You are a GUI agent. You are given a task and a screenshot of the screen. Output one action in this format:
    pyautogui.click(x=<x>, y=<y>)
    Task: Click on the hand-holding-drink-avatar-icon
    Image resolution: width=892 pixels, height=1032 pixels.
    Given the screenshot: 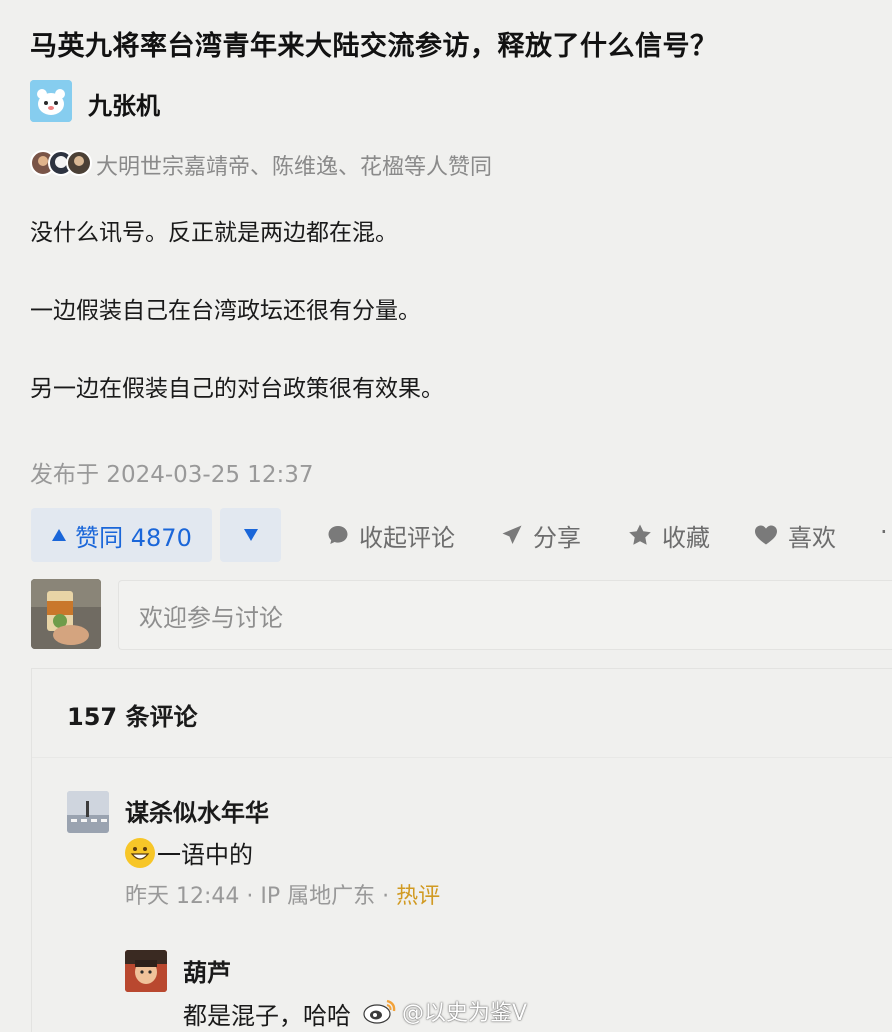 What is the action you would take?
    pyautogui.click(x=66, y=614)
    